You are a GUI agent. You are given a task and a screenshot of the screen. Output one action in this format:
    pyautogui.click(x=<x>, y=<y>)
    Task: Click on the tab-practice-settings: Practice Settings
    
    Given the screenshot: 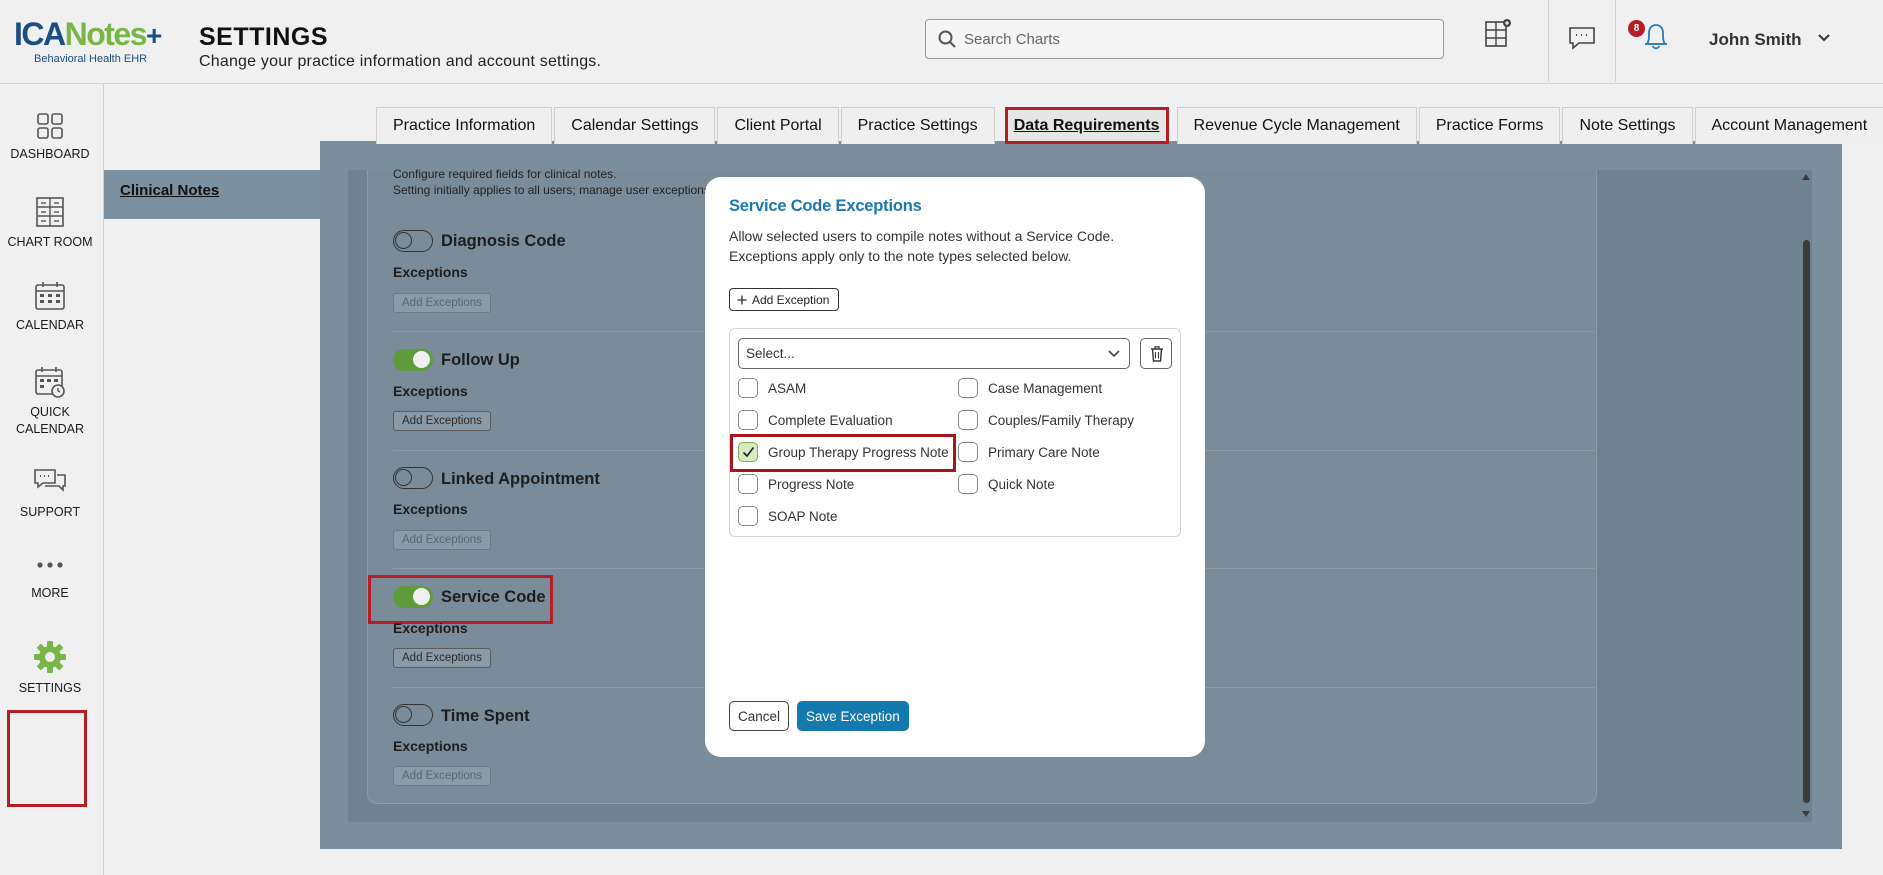 What is the action you would take?
    pyautogui.click(x=917, y=125)
    